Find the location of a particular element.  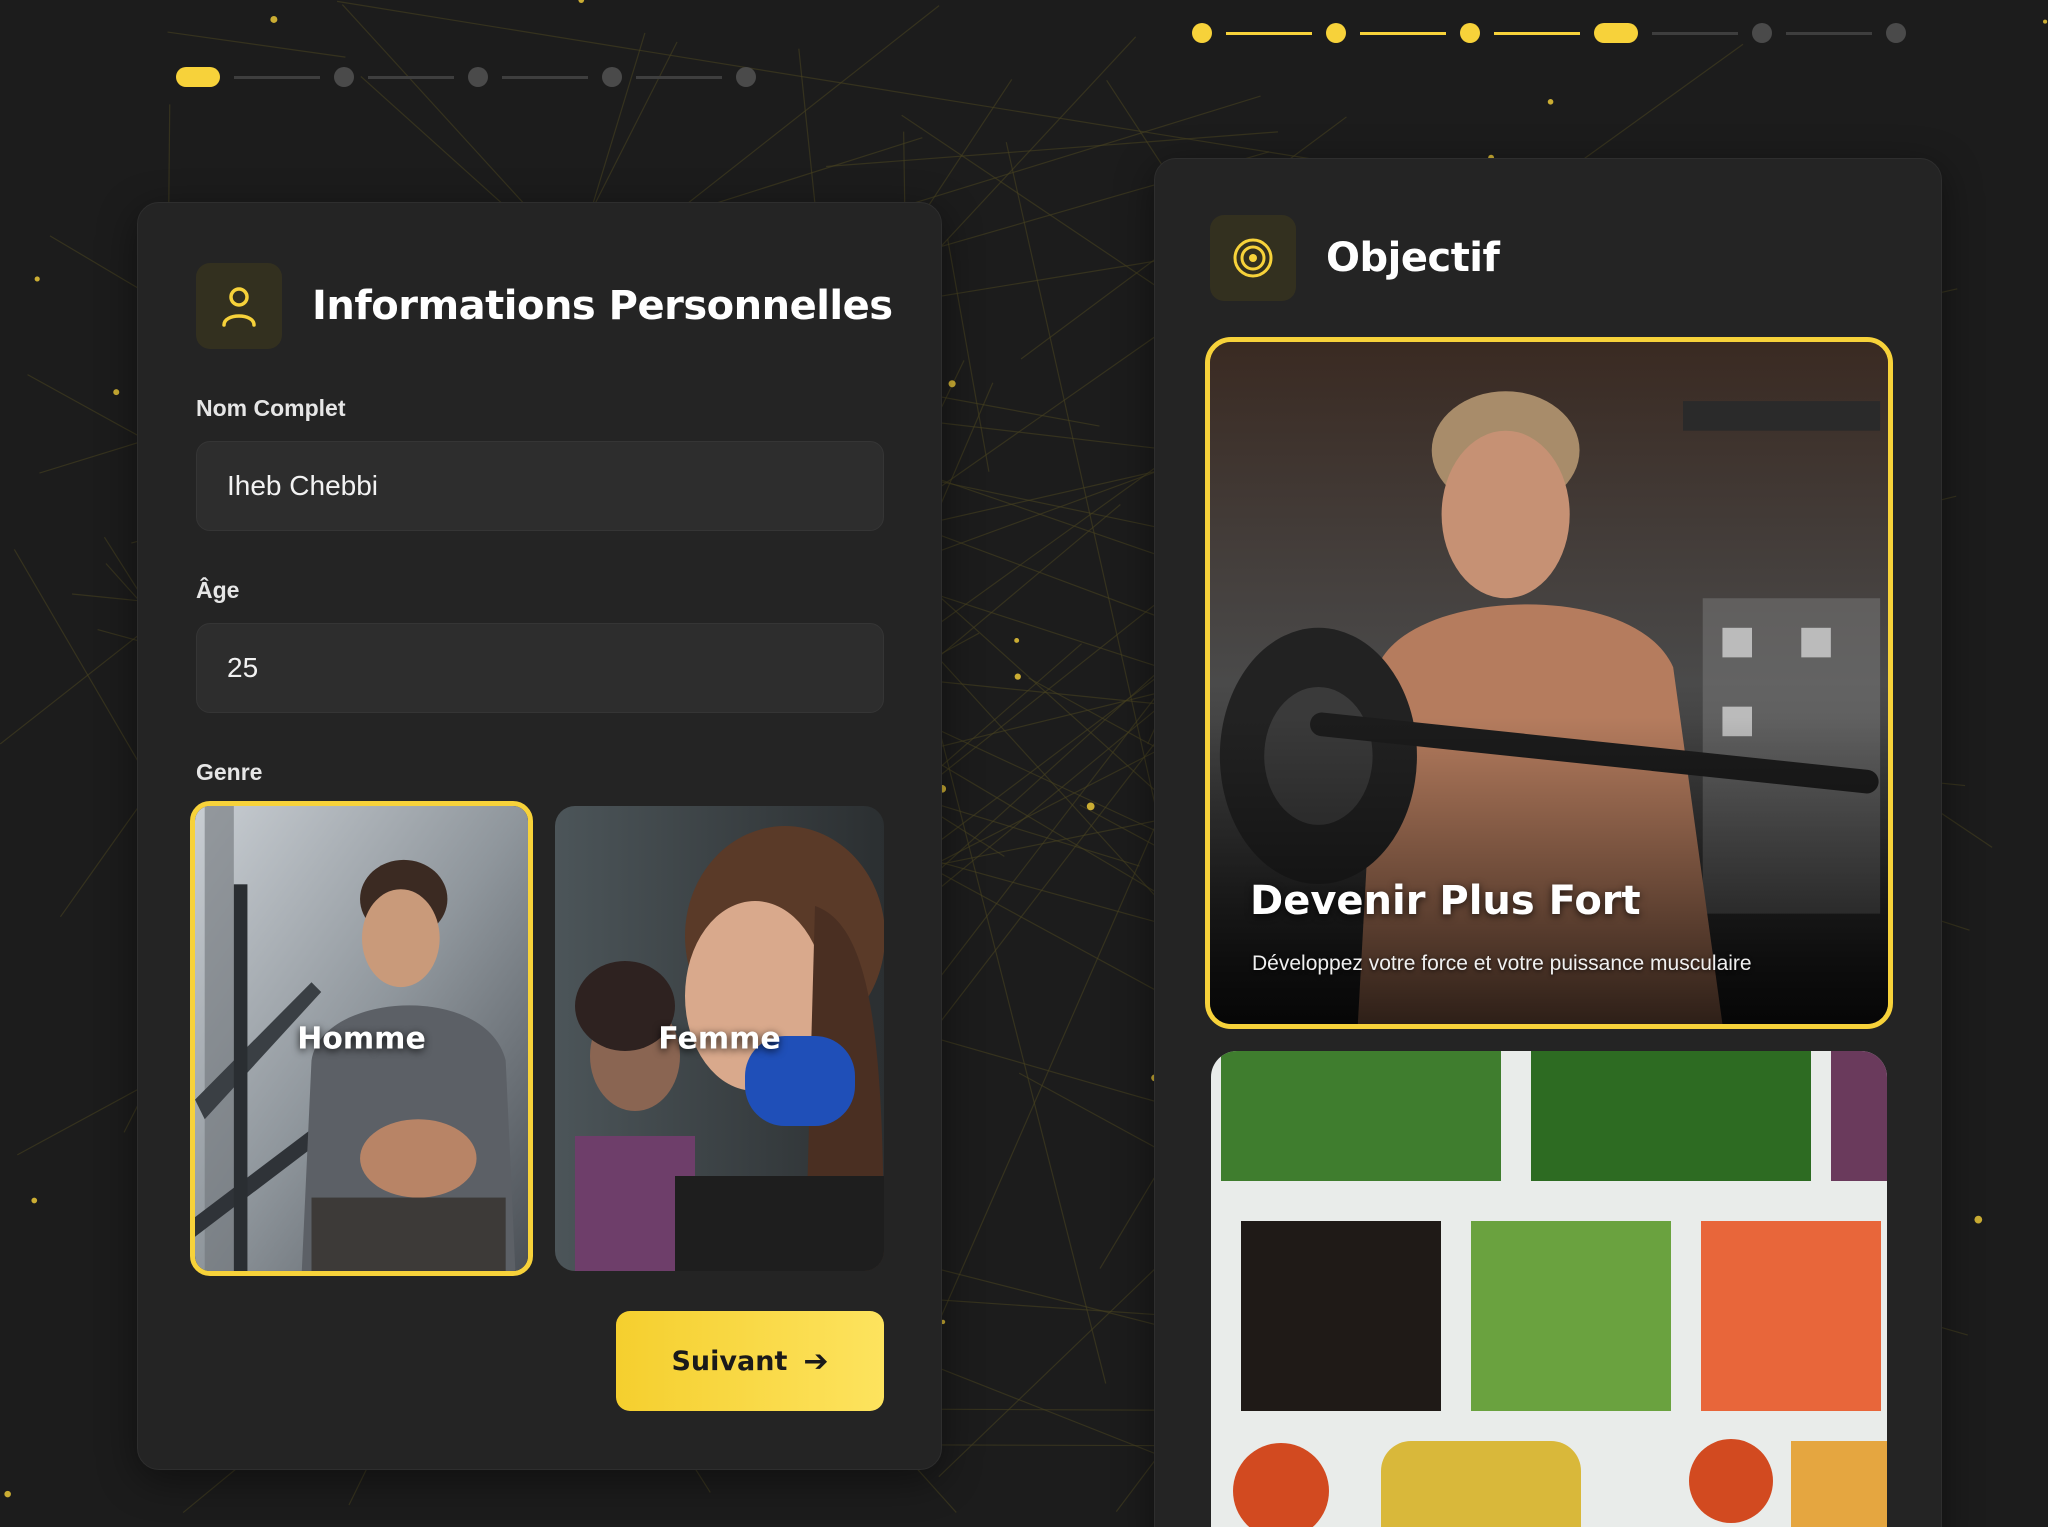

arrow-right-icon: ➔ is located at coordinates (816, 1361).